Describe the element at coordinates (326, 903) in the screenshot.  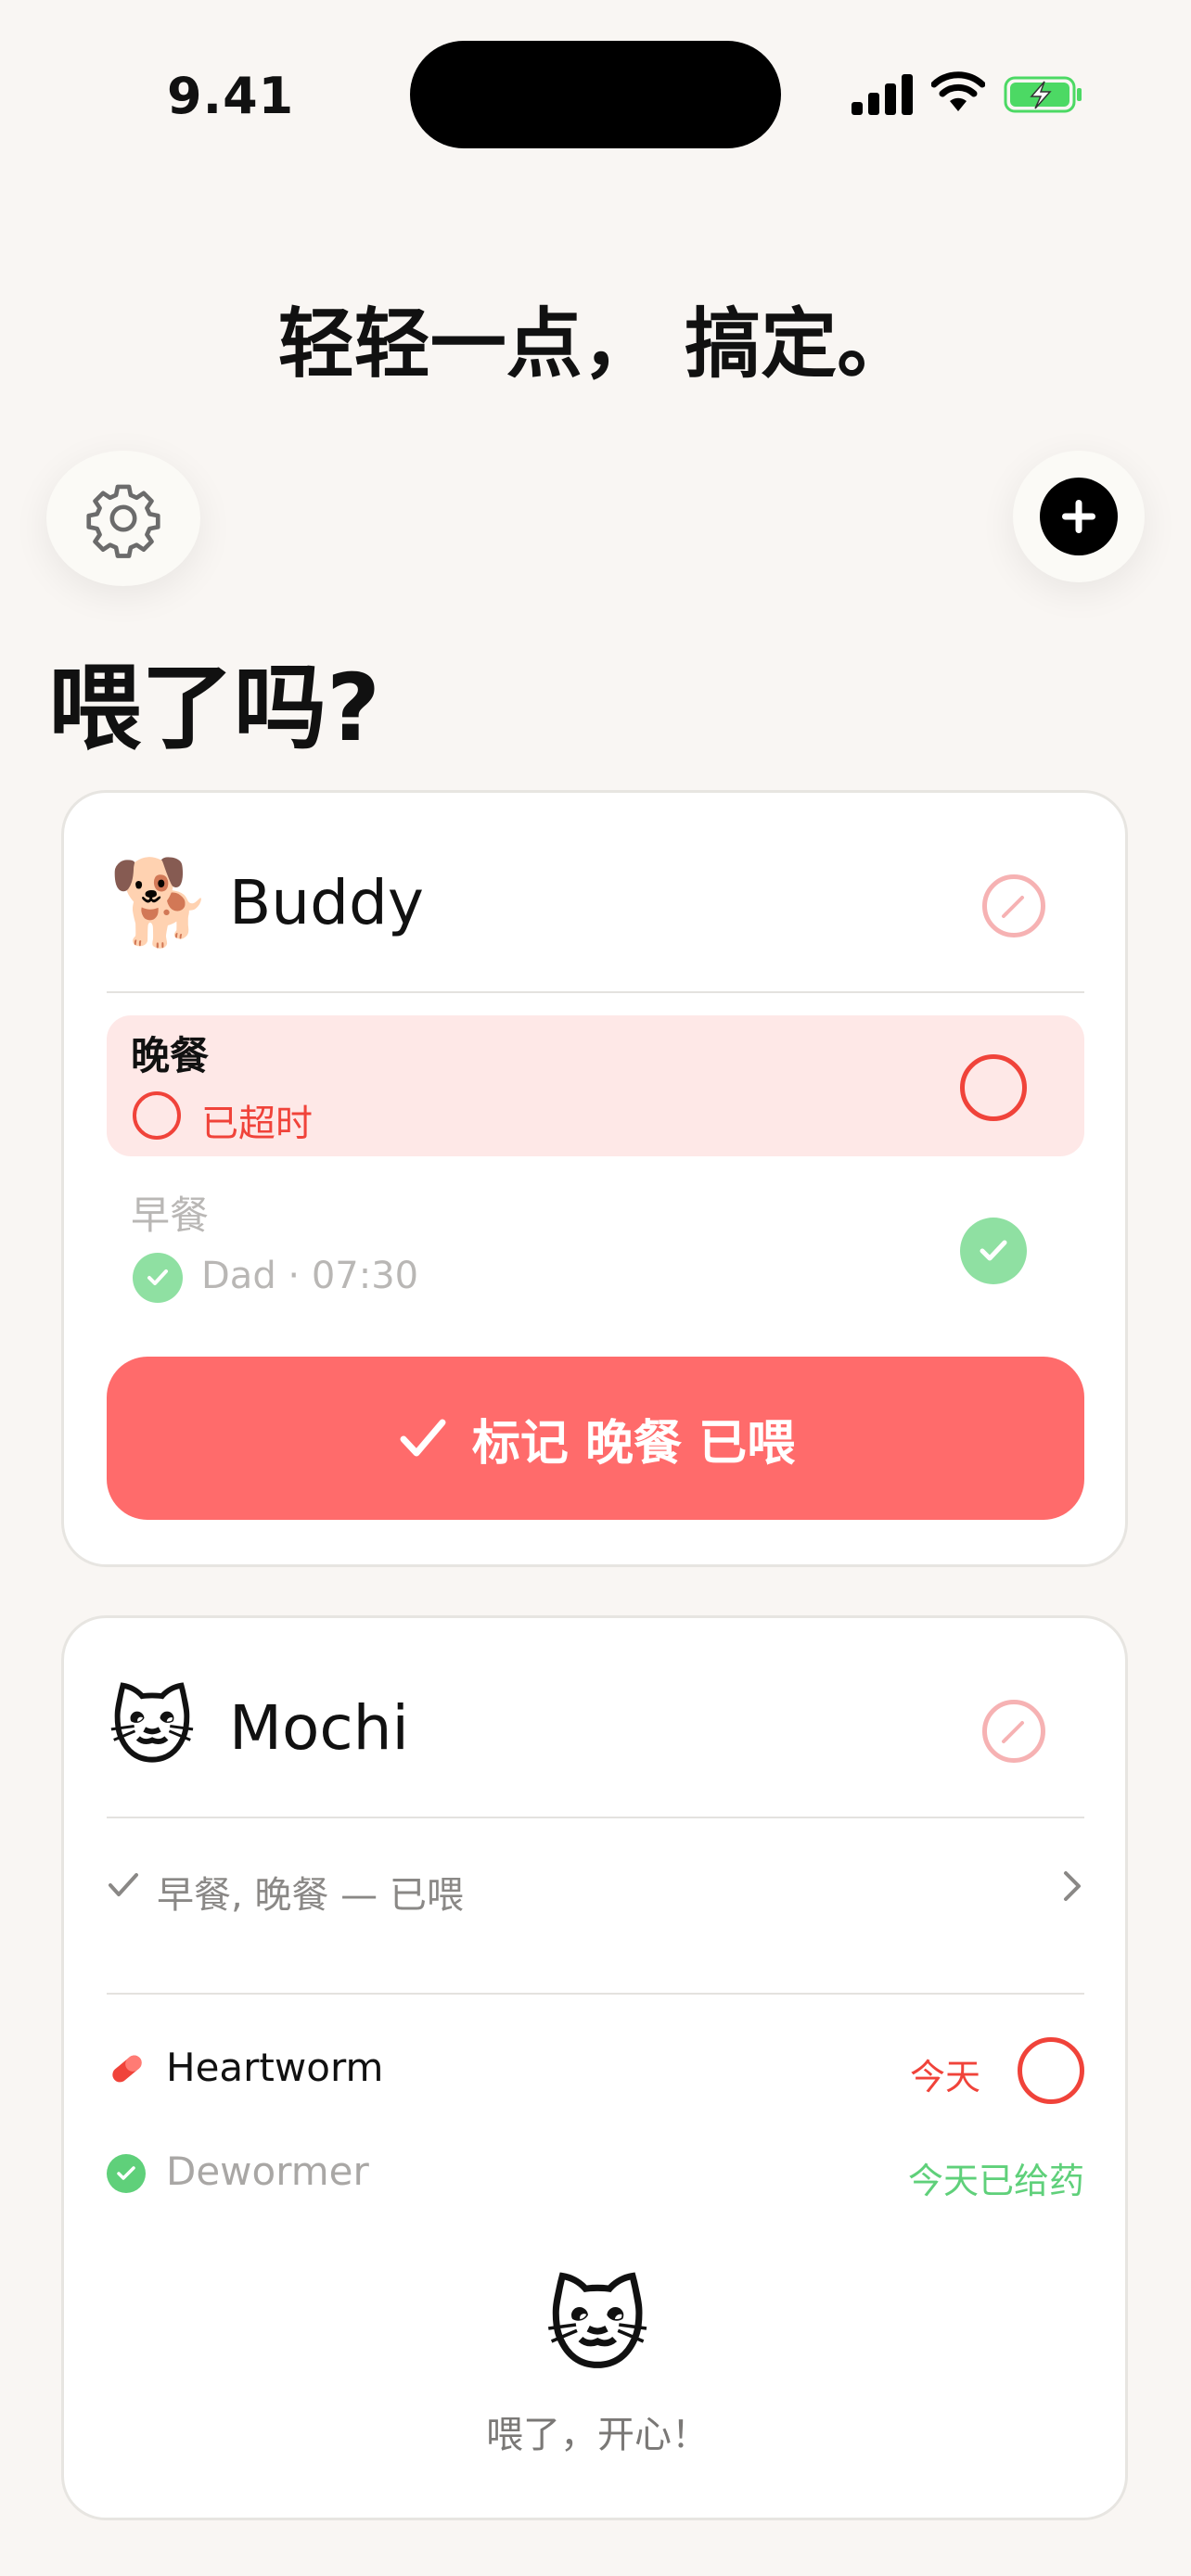
I see `pet-name: Buddy` at that location.